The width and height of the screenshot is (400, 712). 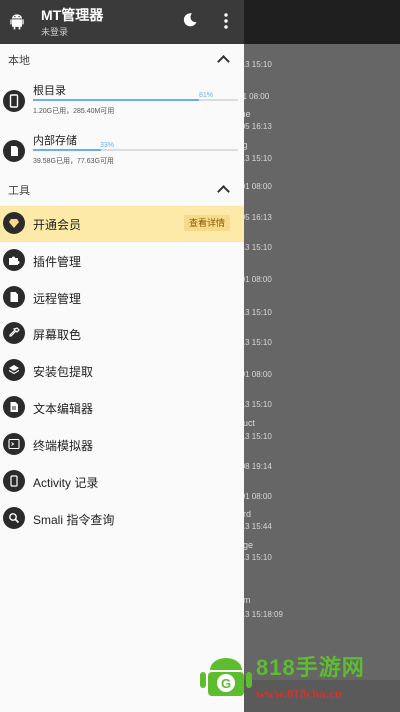 I want to click on drawer-header: MT管理器 未登录, so click(x=122, y=22).